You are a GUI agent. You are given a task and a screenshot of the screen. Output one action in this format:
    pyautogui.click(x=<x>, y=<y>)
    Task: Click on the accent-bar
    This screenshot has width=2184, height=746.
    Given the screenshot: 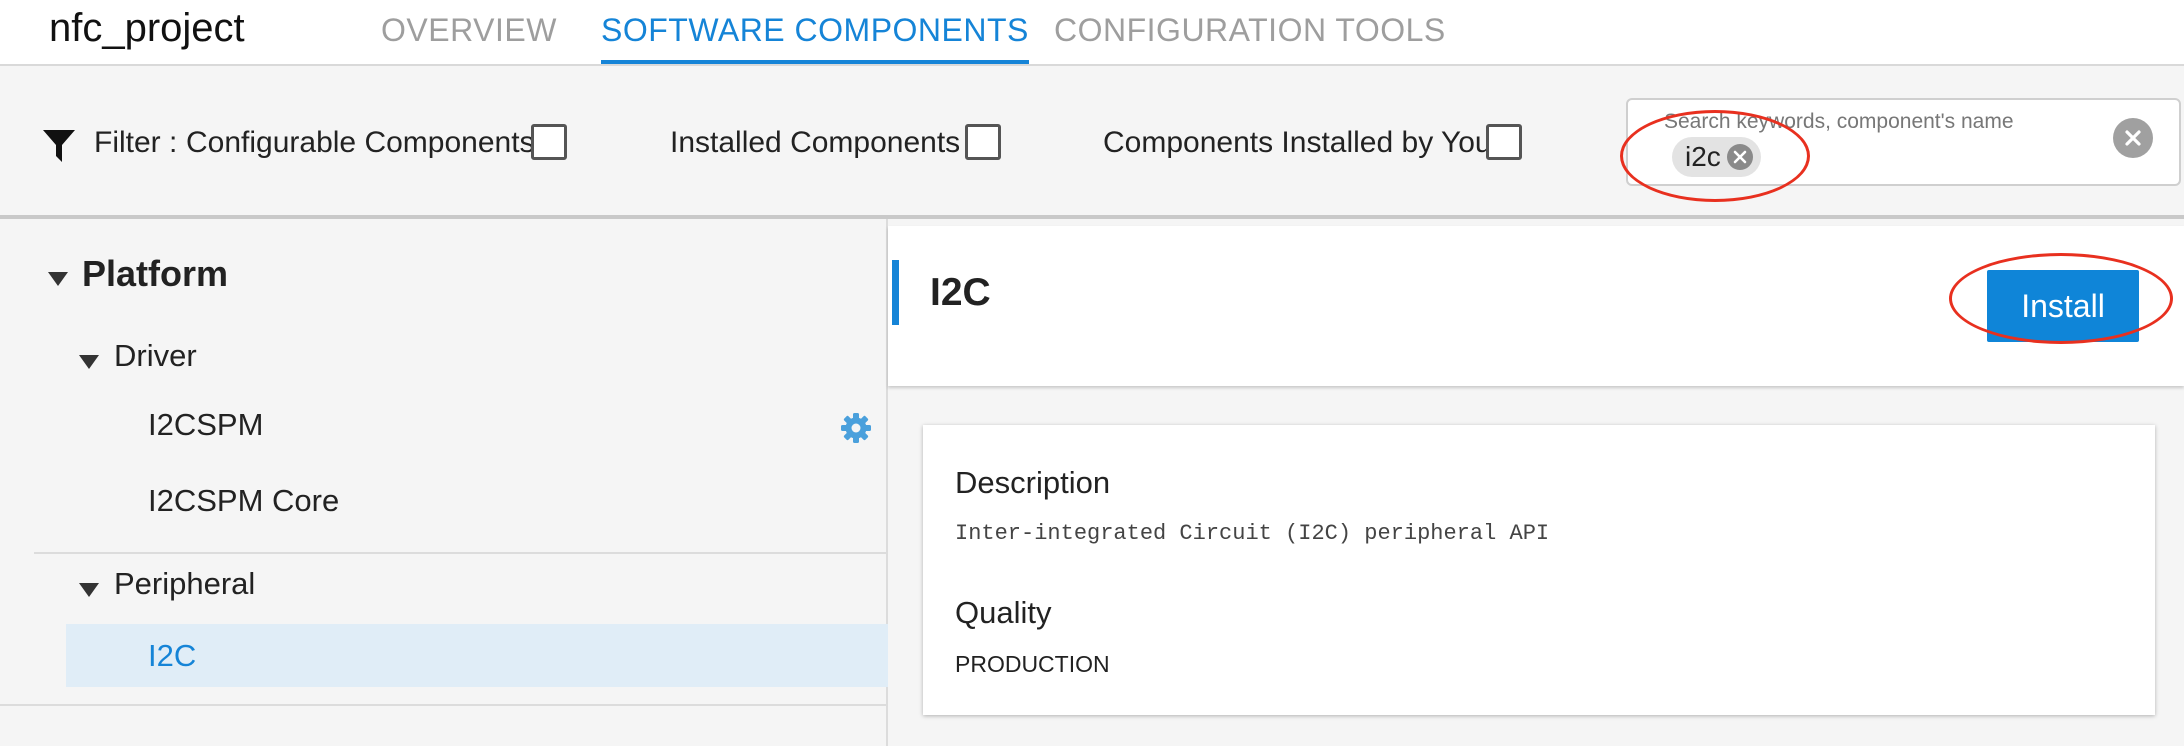 What is the action you would take?
    pyautogui.click(x=895, y=292)
    